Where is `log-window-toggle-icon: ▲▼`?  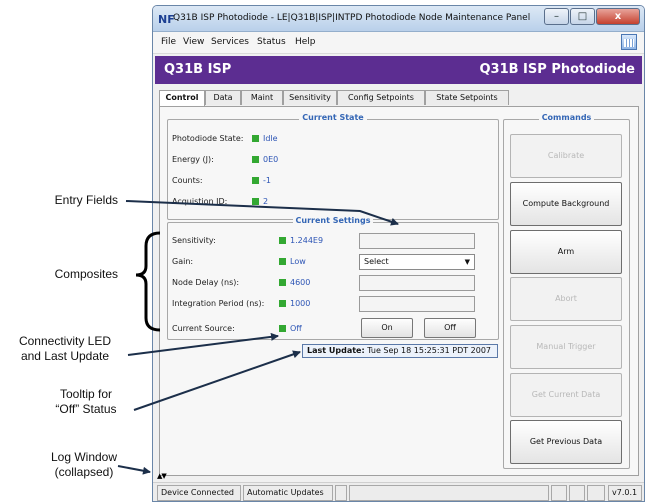 log-window-toggle-icon: ▲▼ is located at coordinates (162, 476).